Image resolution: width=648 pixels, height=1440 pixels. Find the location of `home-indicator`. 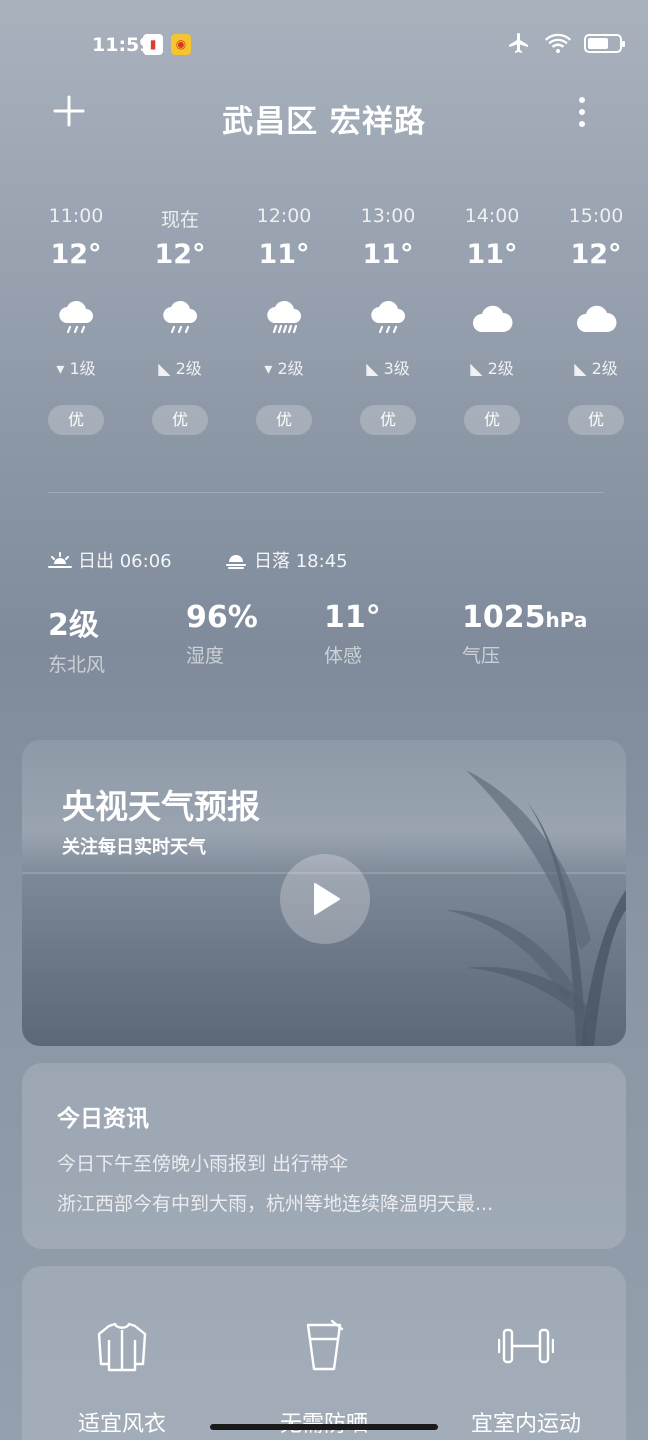

home-indicator is located at coordinates (324, 1427).